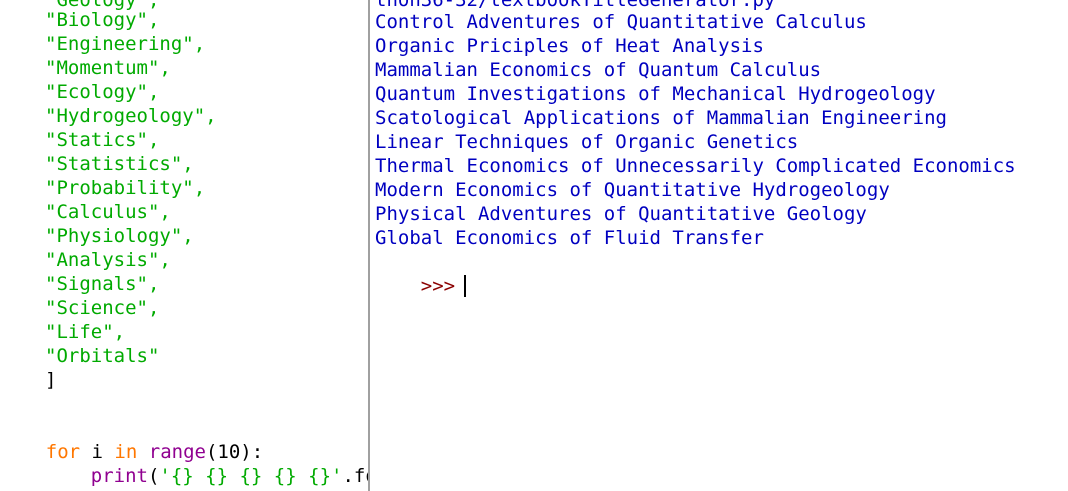 This screenshot has height=491, width=1068. I want to click on code-line-close-bracket: ], so click(51, 380).